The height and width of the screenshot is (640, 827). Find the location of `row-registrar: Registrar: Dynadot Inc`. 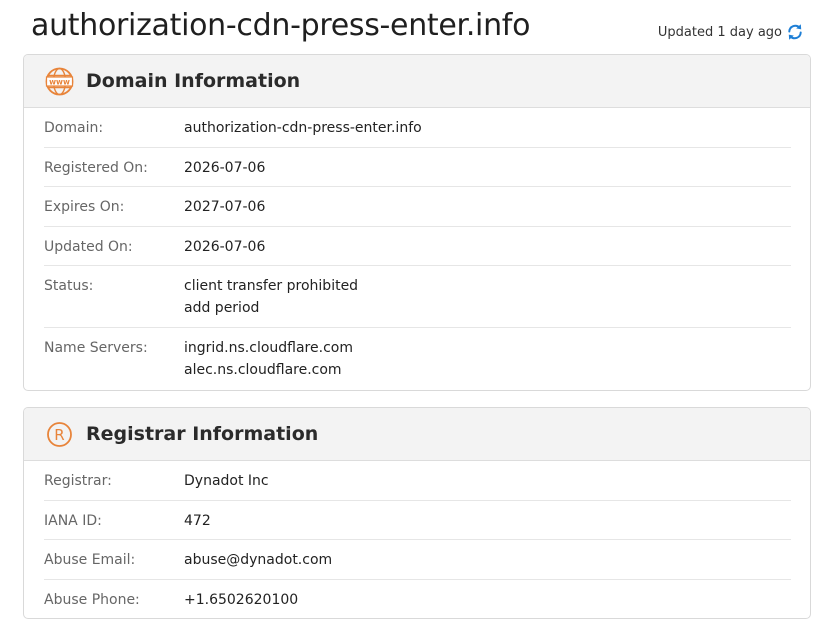

row-registrar: Registrar: Dynadot Inc is located at coordinates (417, 481).